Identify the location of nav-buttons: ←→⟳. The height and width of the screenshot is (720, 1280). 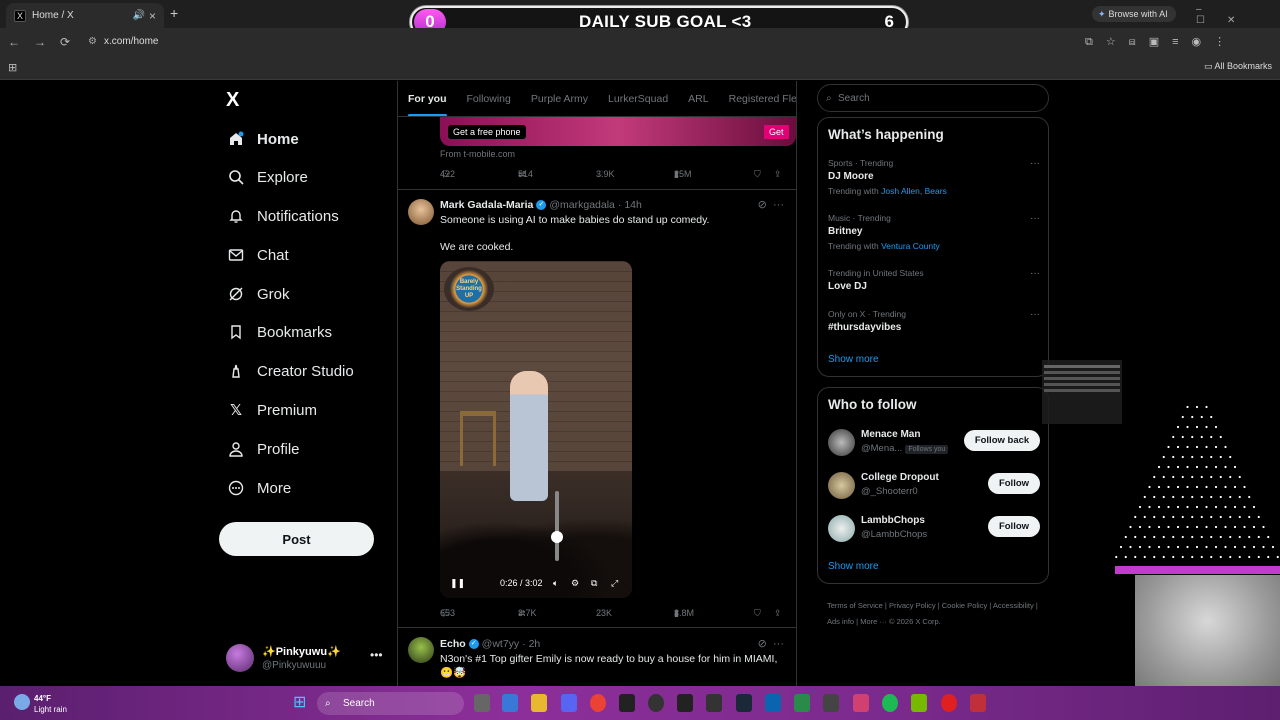
(46, 42).